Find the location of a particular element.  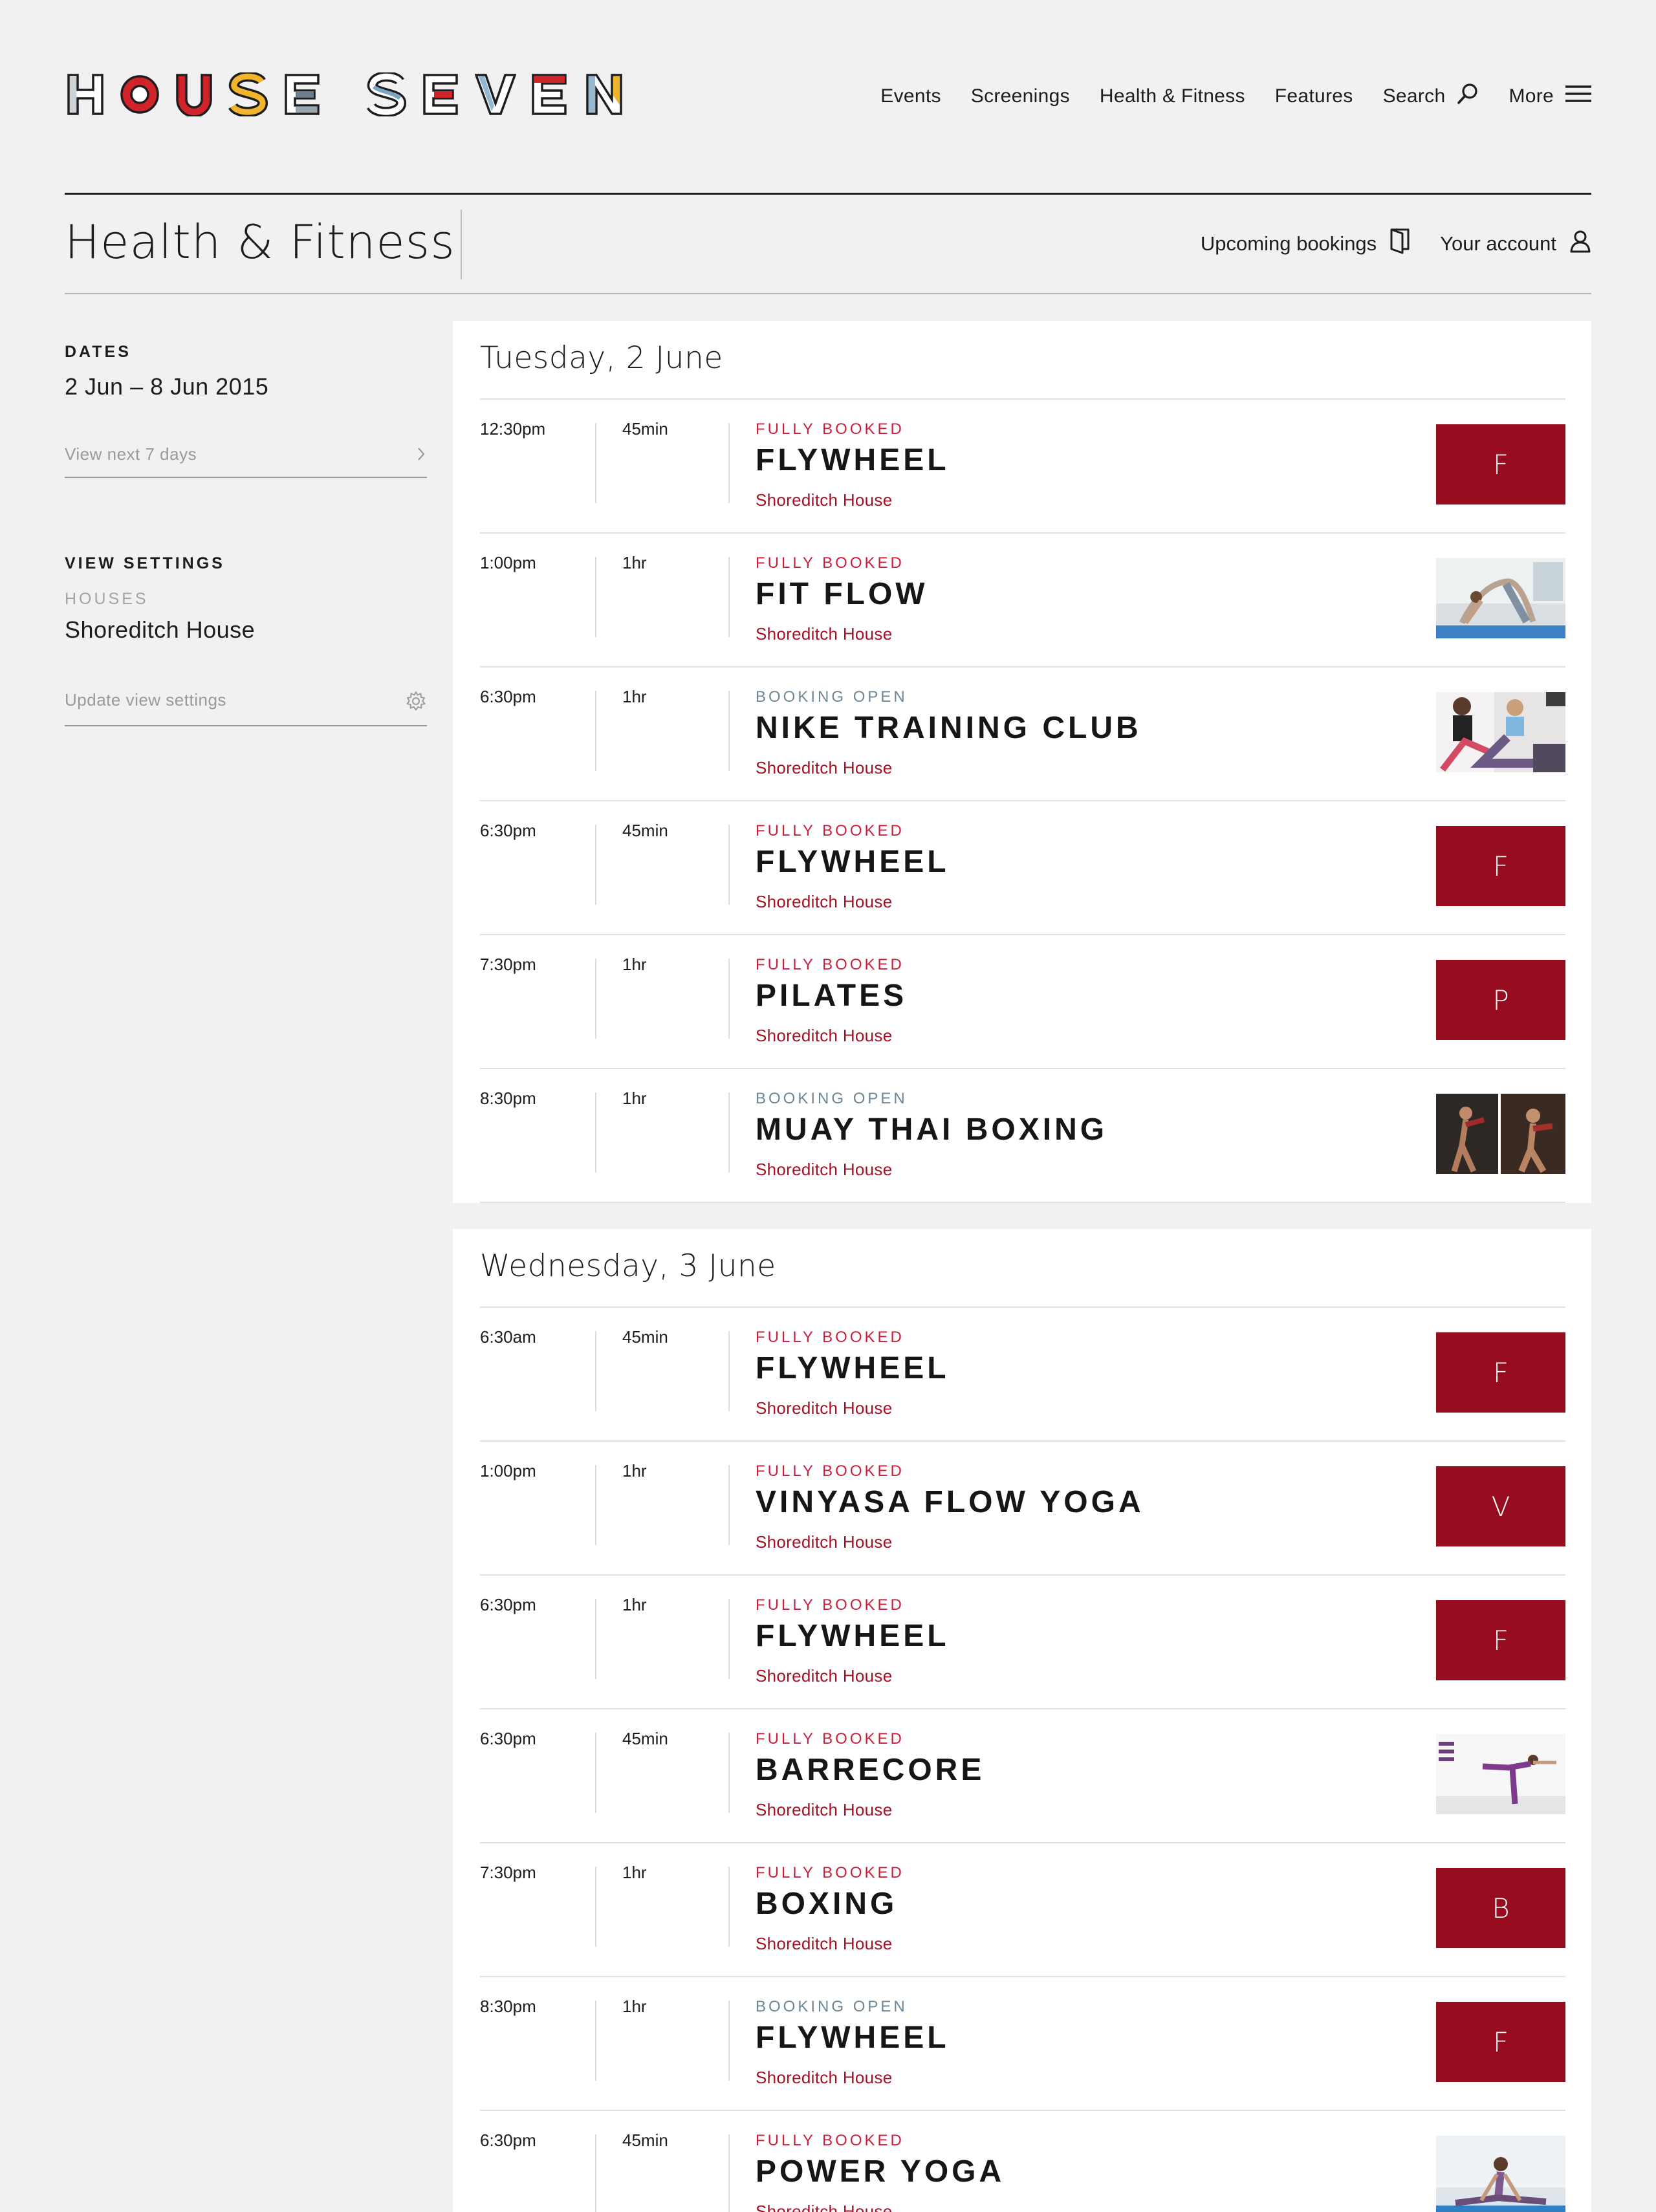

nav-search: Search is located at coordinates (1431, 96).